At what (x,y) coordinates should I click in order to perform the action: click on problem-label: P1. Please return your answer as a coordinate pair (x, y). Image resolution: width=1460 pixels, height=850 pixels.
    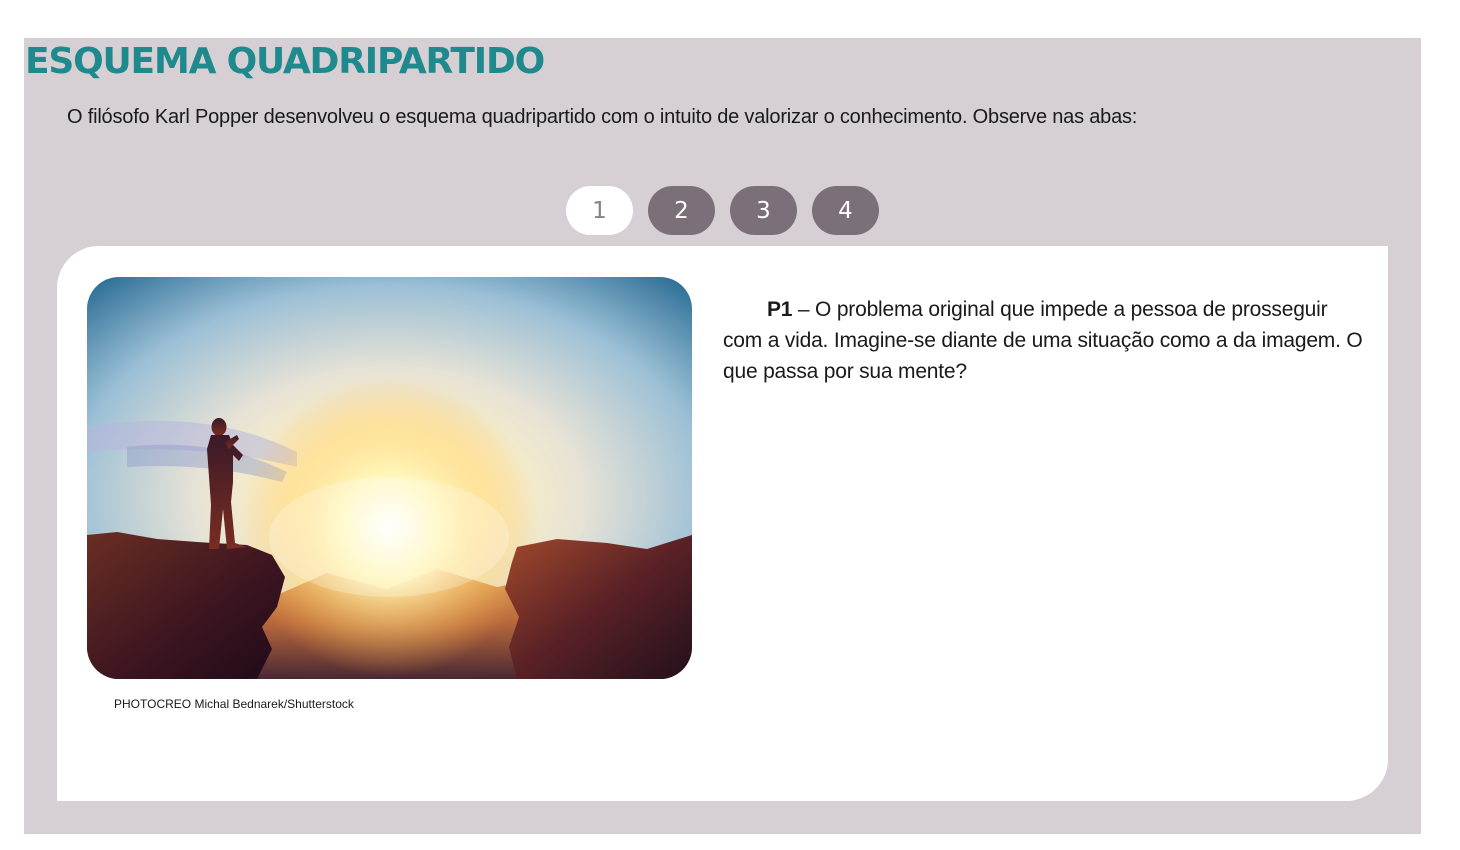
    Looking at the image, I should click on (780, 309).